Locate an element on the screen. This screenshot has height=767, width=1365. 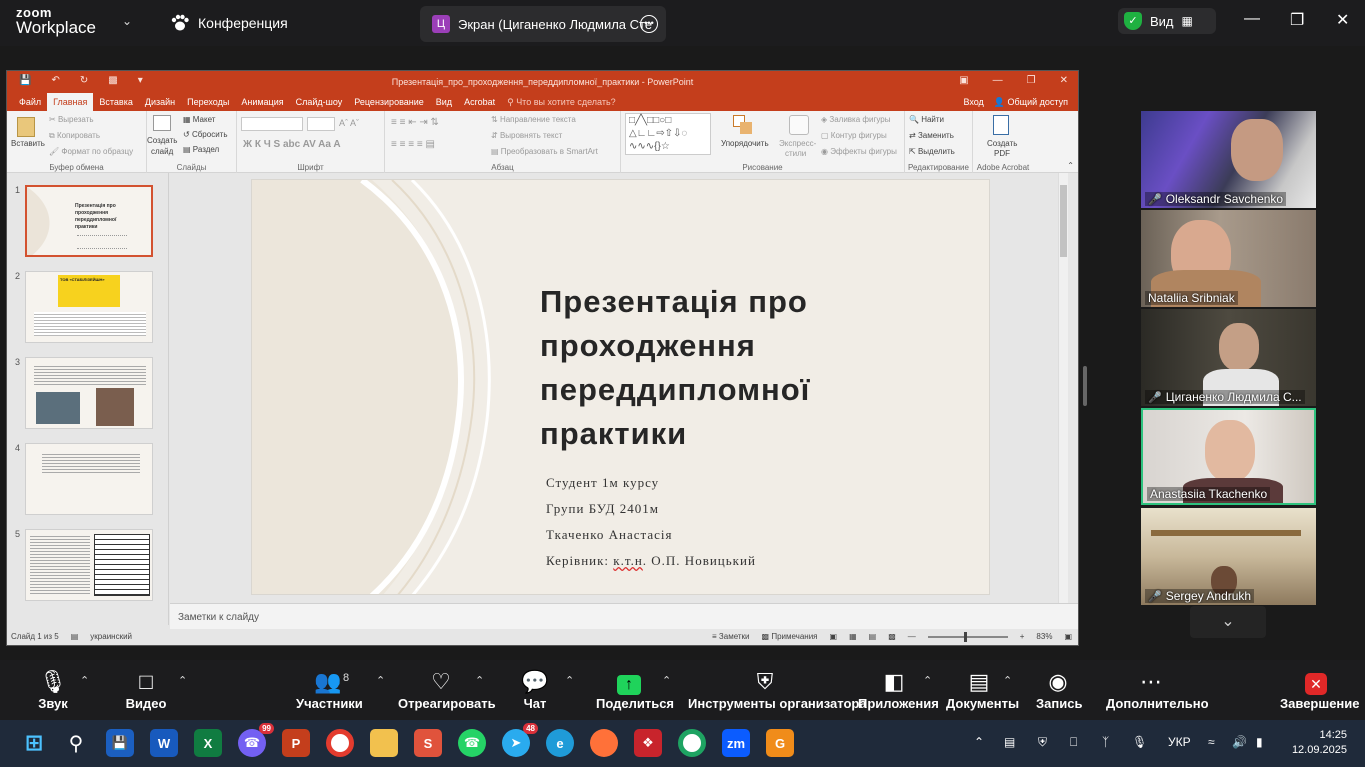
slide-sorter-icon: ▦ is located at coordinates (853, 636).